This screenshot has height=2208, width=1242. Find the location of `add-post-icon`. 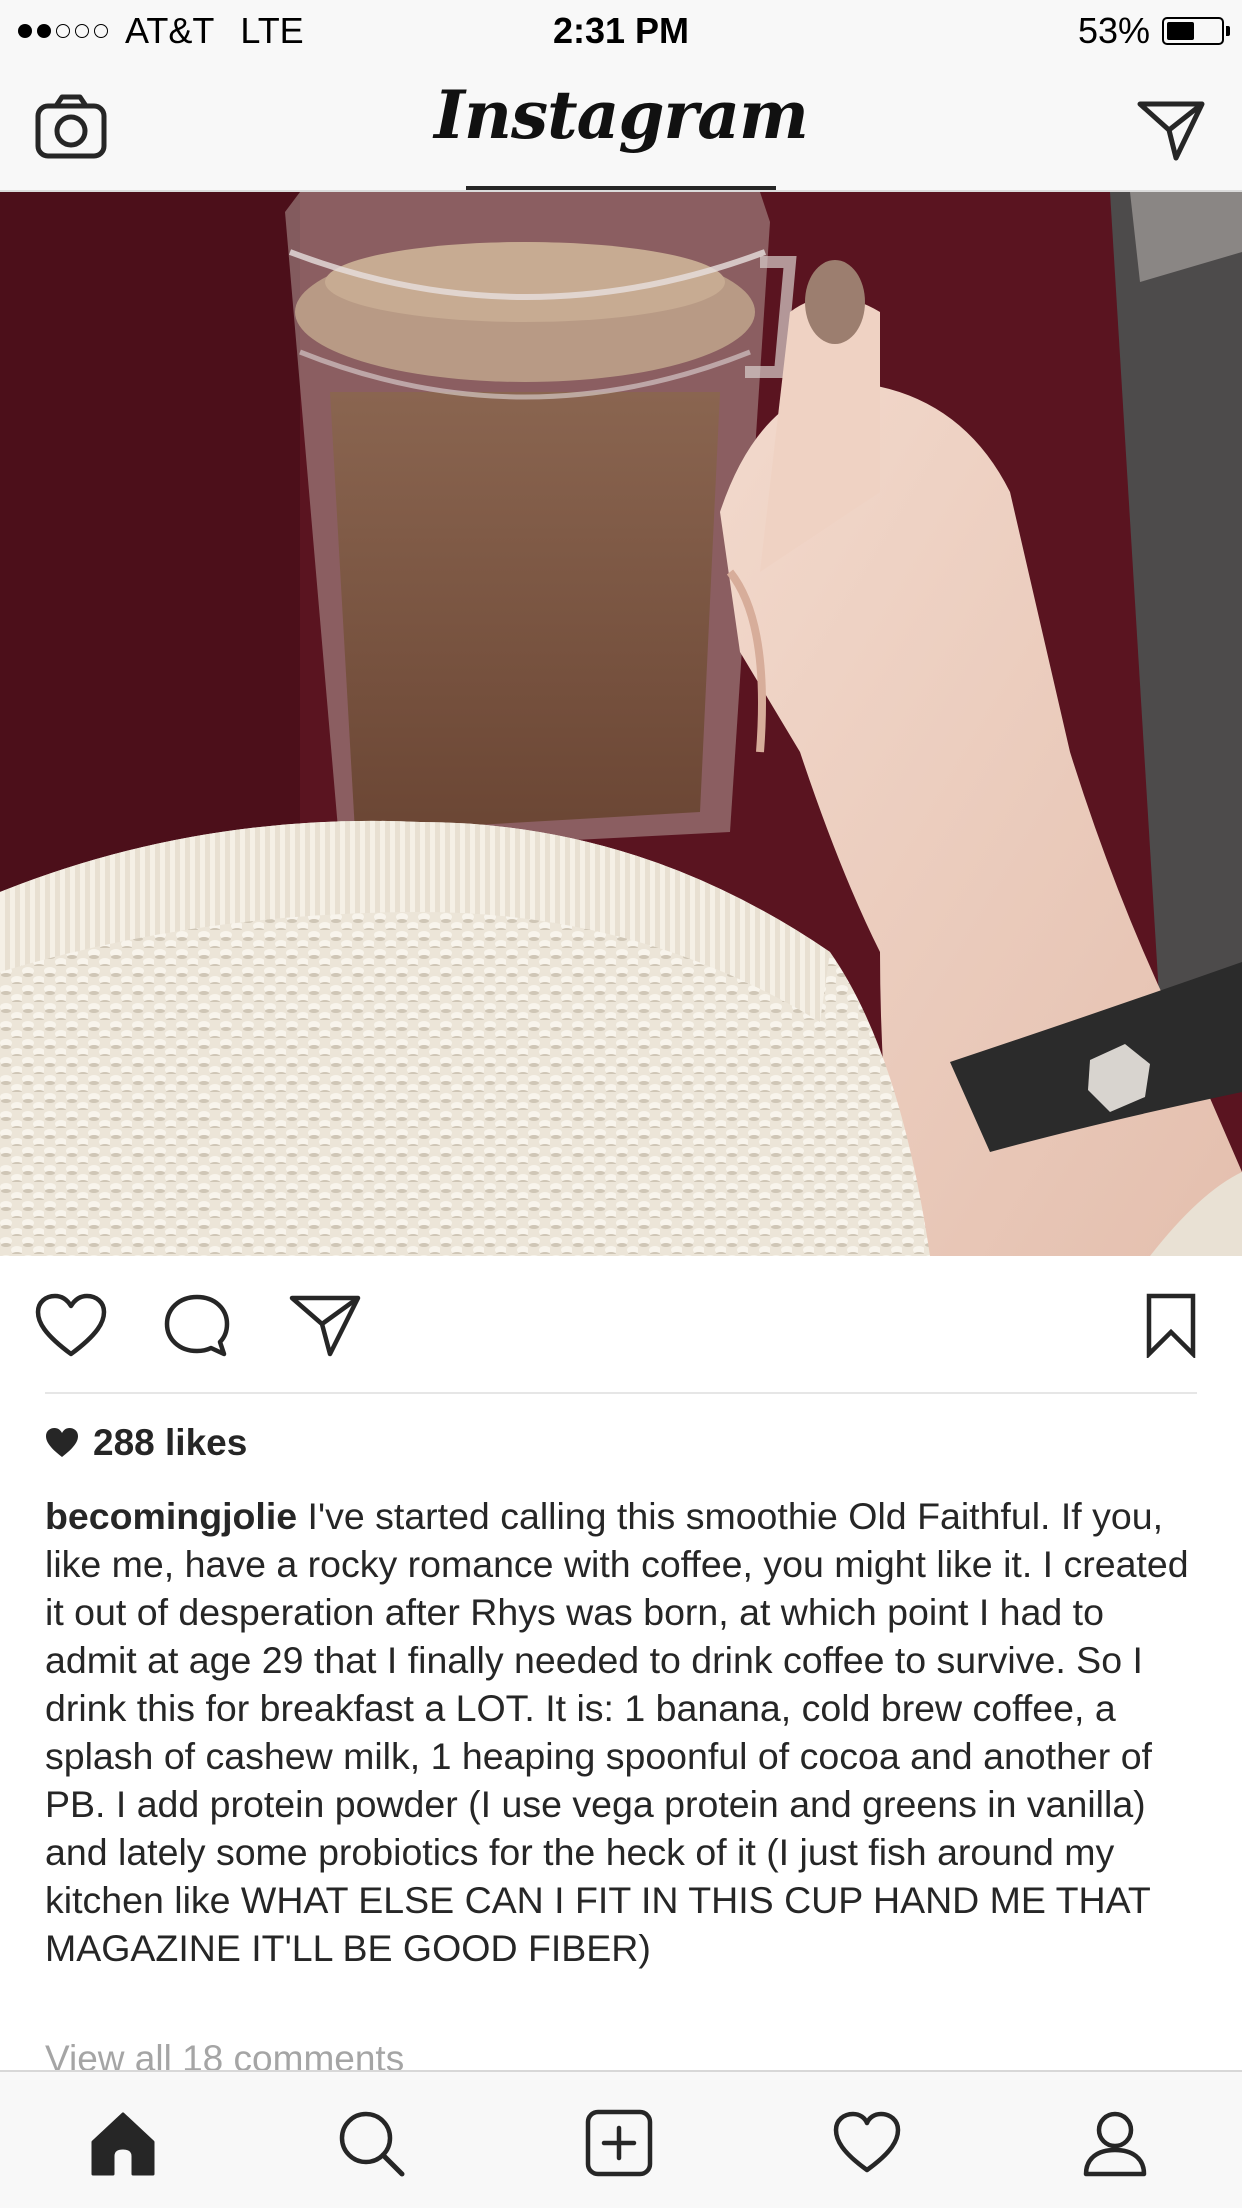

add-post-icon is located at coordinates (619, 2143).